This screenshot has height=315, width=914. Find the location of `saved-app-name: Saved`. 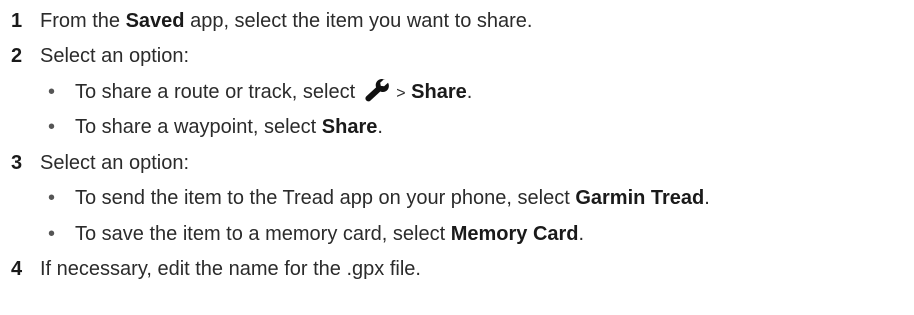

saved-app-name: Saved is located at coordinates (155, 21).